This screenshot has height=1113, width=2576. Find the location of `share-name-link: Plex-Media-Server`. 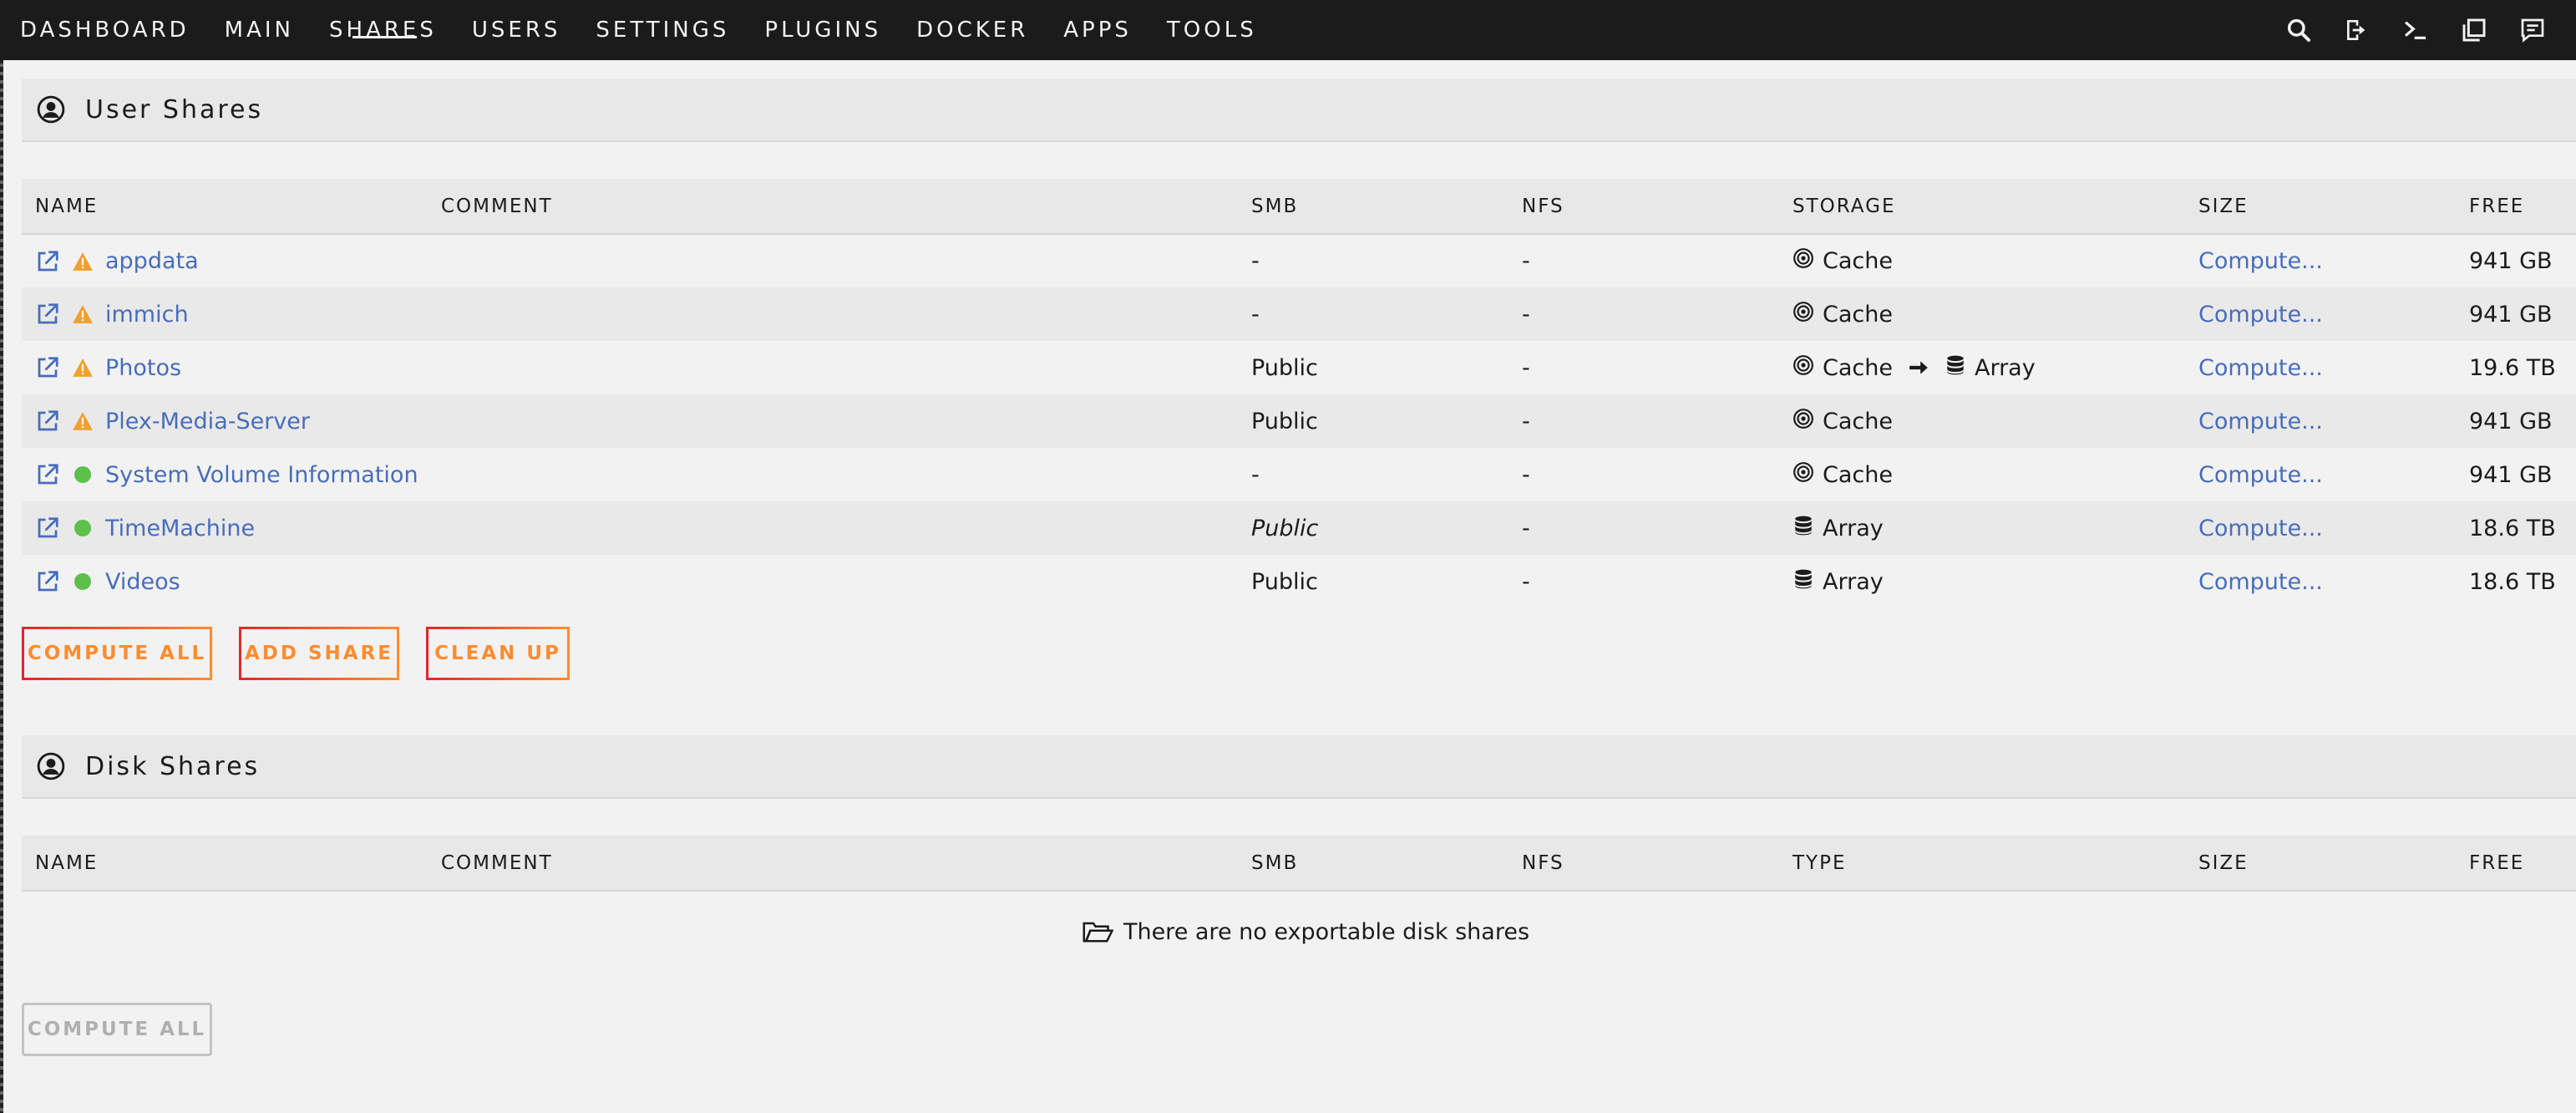

share-name-link: Plex-Media-Server is located at coordinates (207, 422).